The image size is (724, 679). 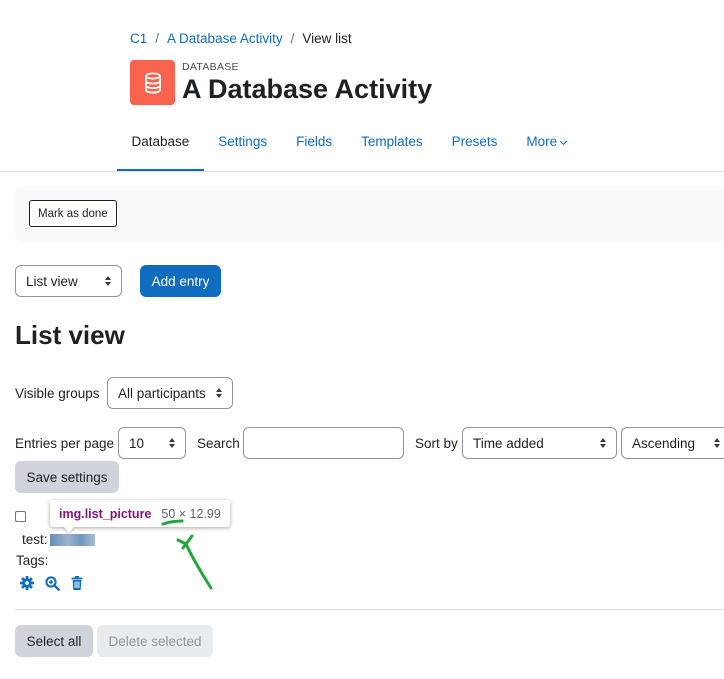 What do you see at coordinates (27, 583) in the screenshot?
I see `gear-icon` at bounding box center [27, 583].